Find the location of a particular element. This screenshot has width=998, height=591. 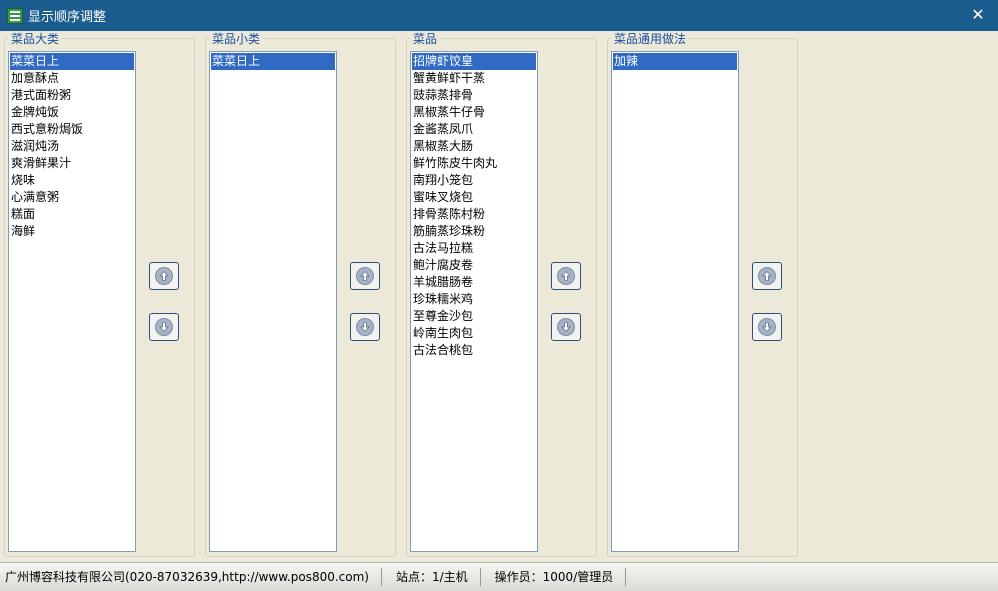

listbox-method: 加辣 is located at coordinates (675, 301).